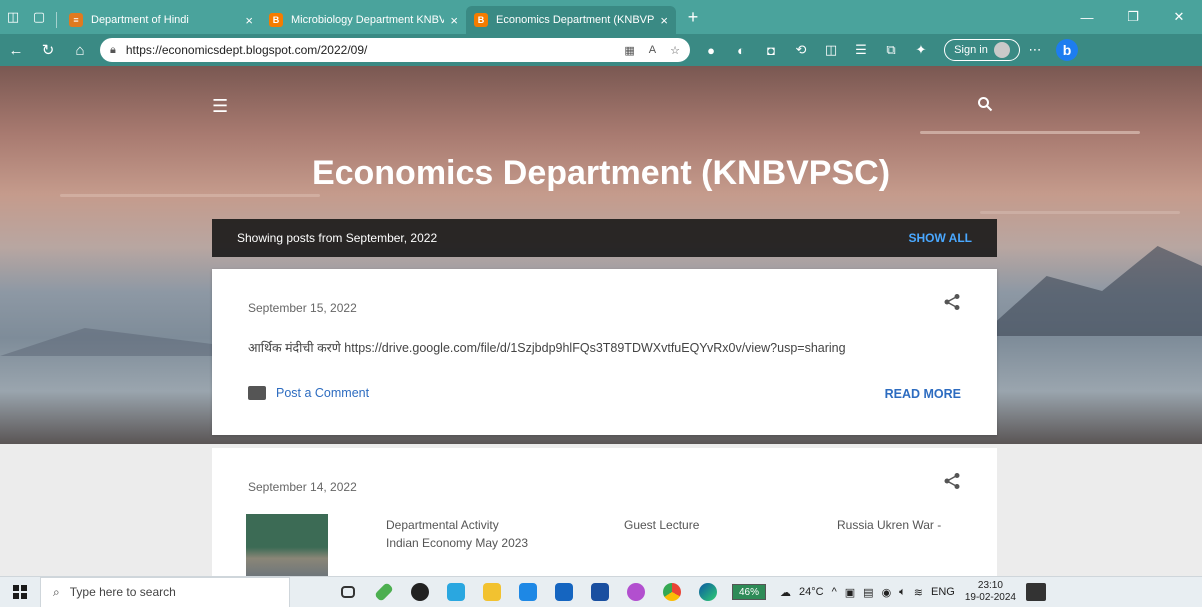 The image size is (1202, 607). What do you see at coordinates (48, 50) in the screenshot?
I see `refresh-icon: ↻` at bounding box center [48, 50].